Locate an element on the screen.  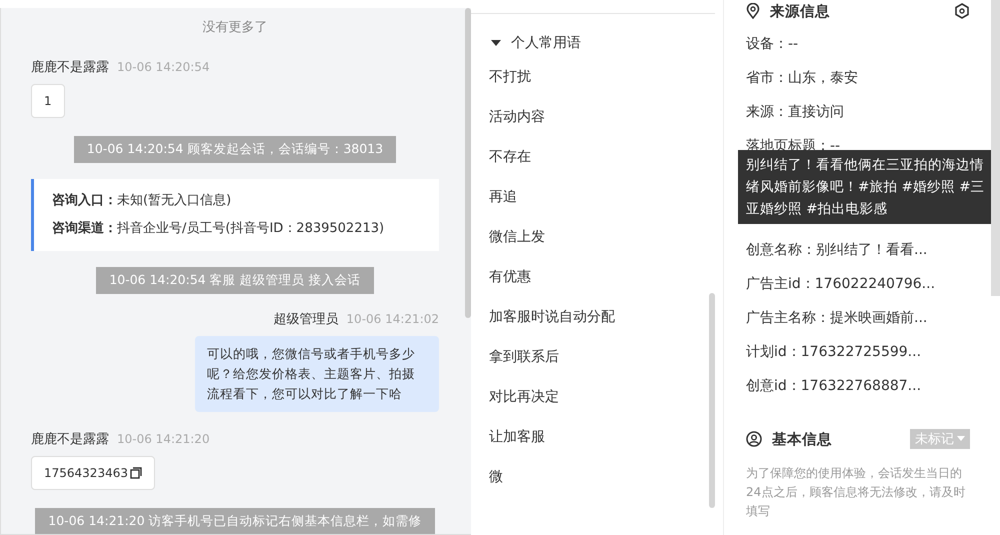
message-time: 10-06 14:21:20 is located at coordinates (163, 439).